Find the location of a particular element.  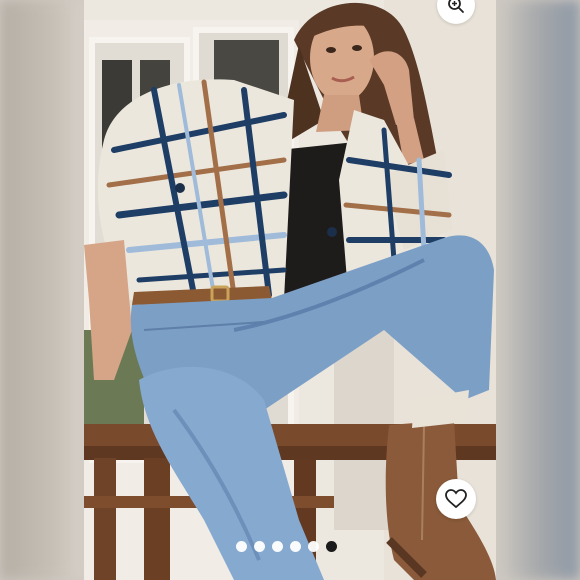

zoom-in-icon is located at coordinates (456, 6).